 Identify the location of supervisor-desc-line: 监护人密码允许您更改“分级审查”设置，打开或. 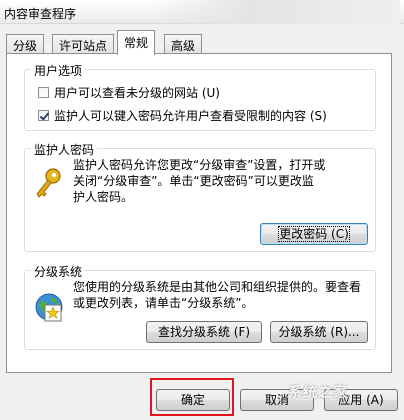
(199, 165).